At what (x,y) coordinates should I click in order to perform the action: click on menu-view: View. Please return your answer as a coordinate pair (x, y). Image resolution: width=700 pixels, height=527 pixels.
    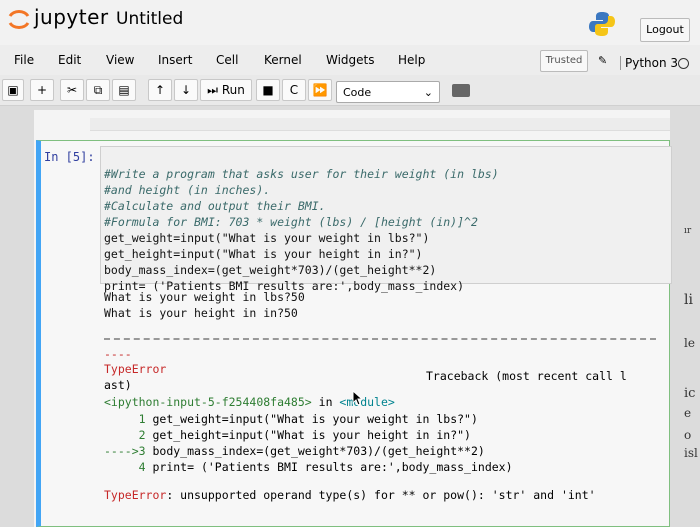
    Looking at the image, I should click on (120, 60).